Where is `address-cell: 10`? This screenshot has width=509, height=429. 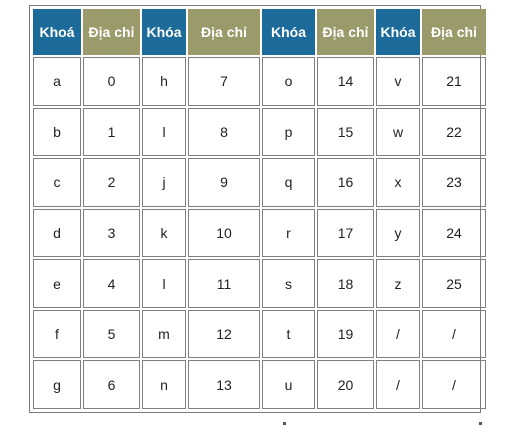
address-cell: 10 is located at coordinates (224, 233).